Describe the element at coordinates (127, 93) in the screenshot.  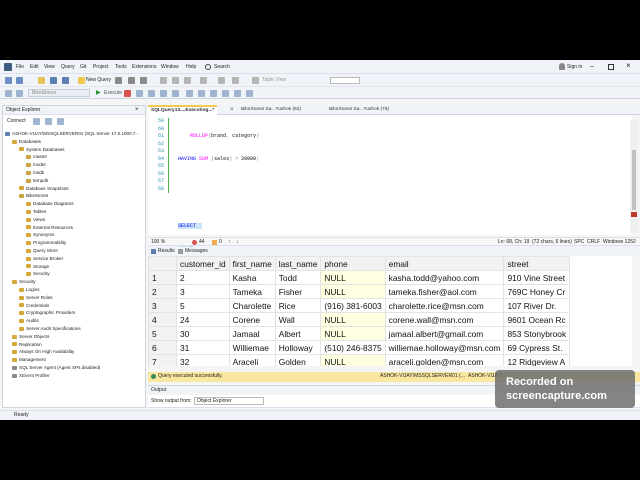
I see `cancel-query-icon` at that location.